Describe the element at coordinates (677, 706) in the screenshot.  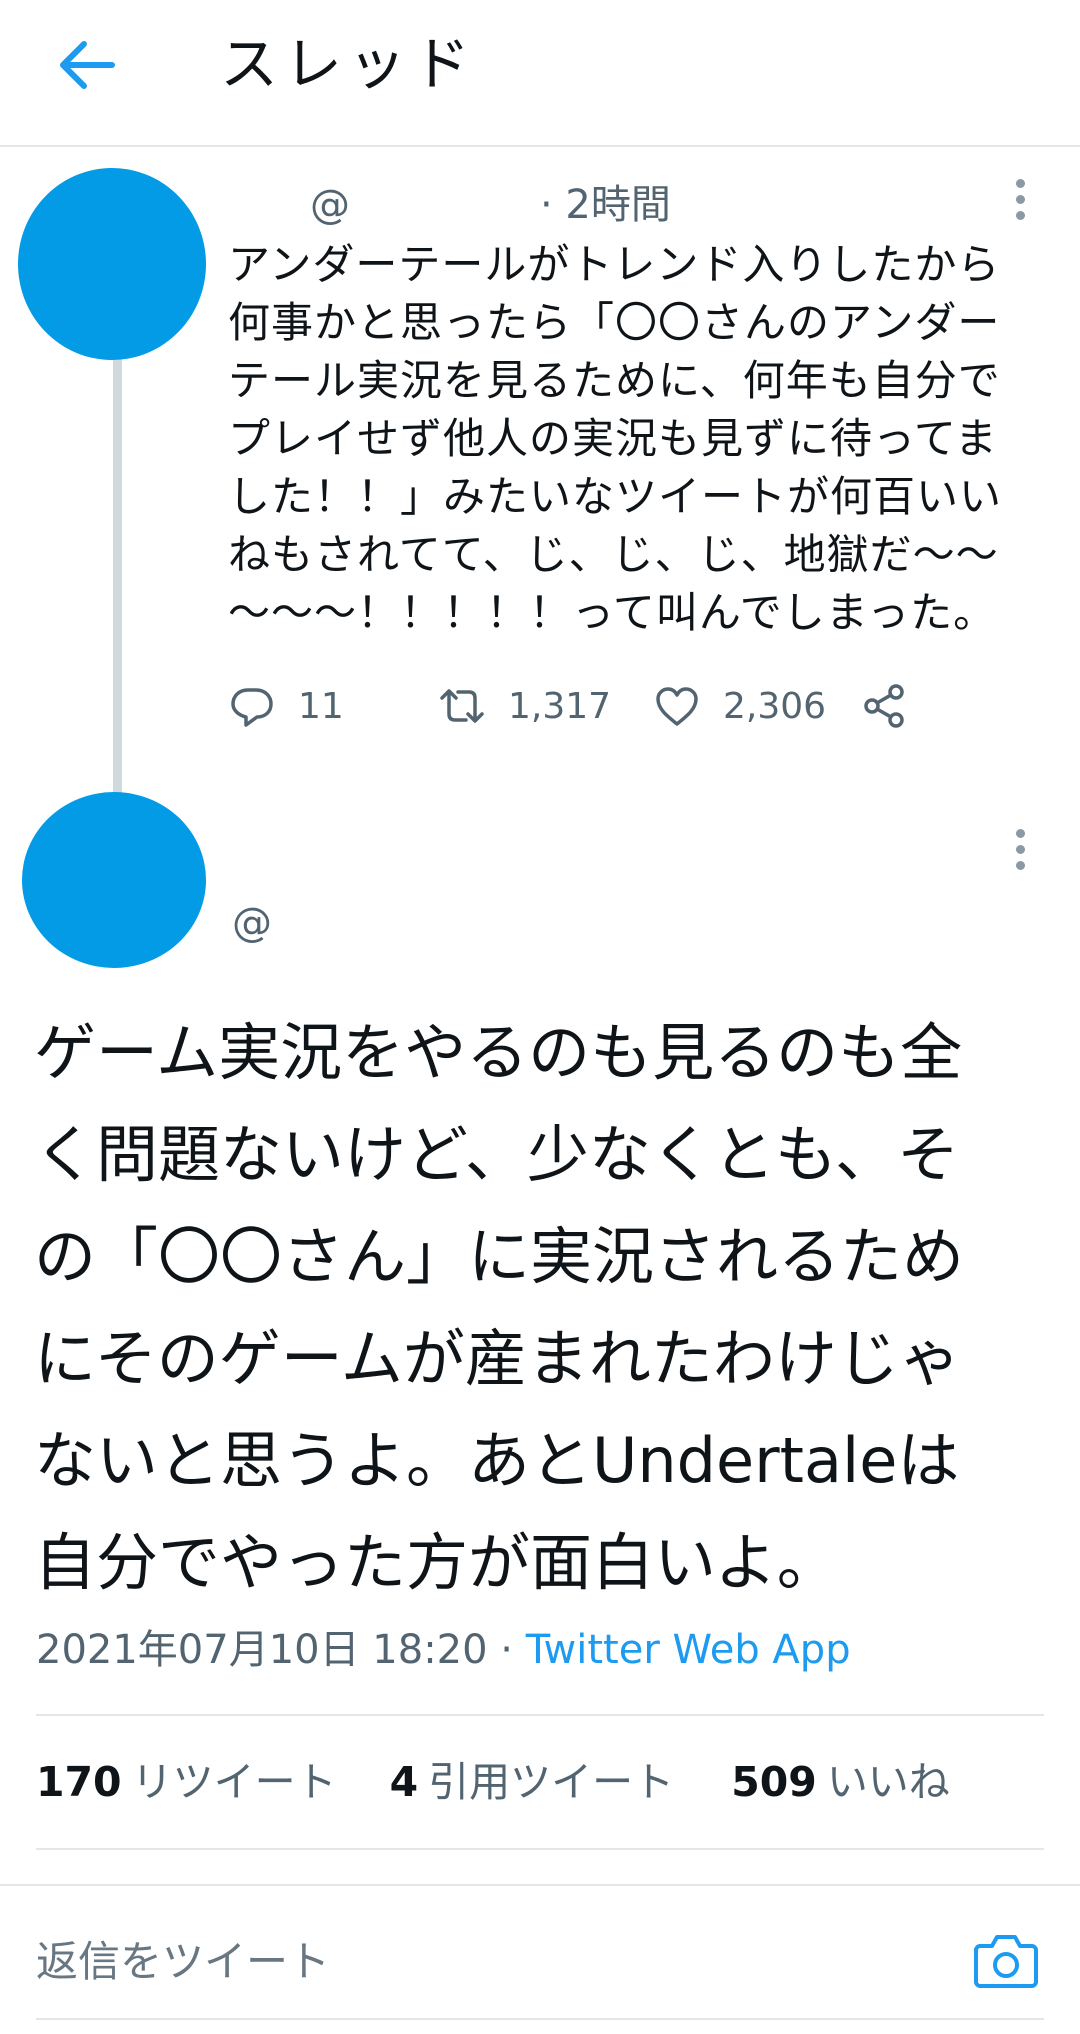
I see `heart-icon` at that location.